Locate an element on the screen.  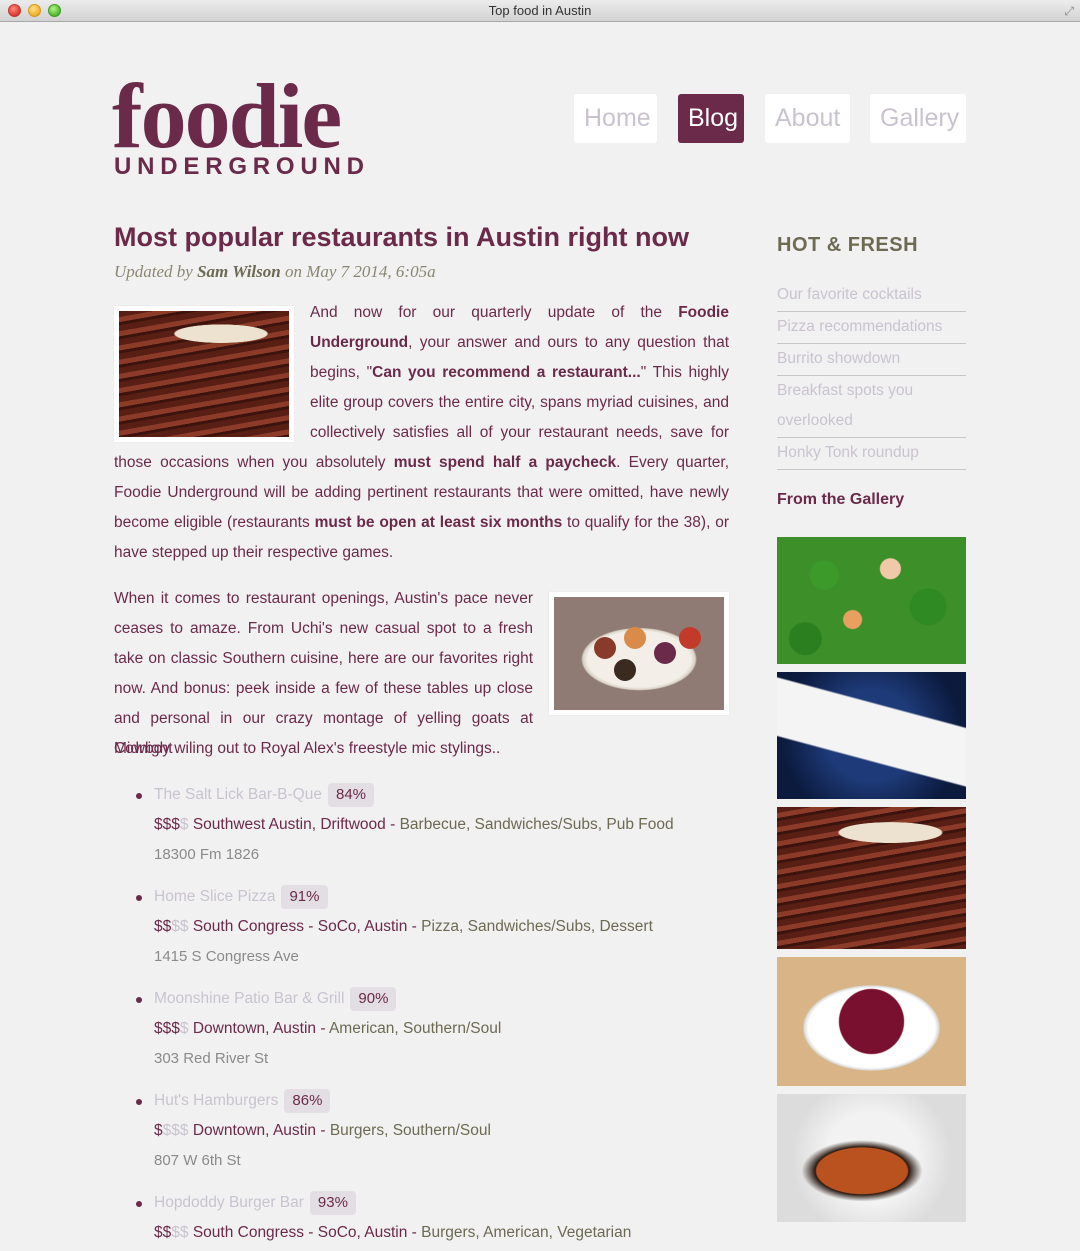
author-link: Sam Wilson is located at coordinates (239, 271).